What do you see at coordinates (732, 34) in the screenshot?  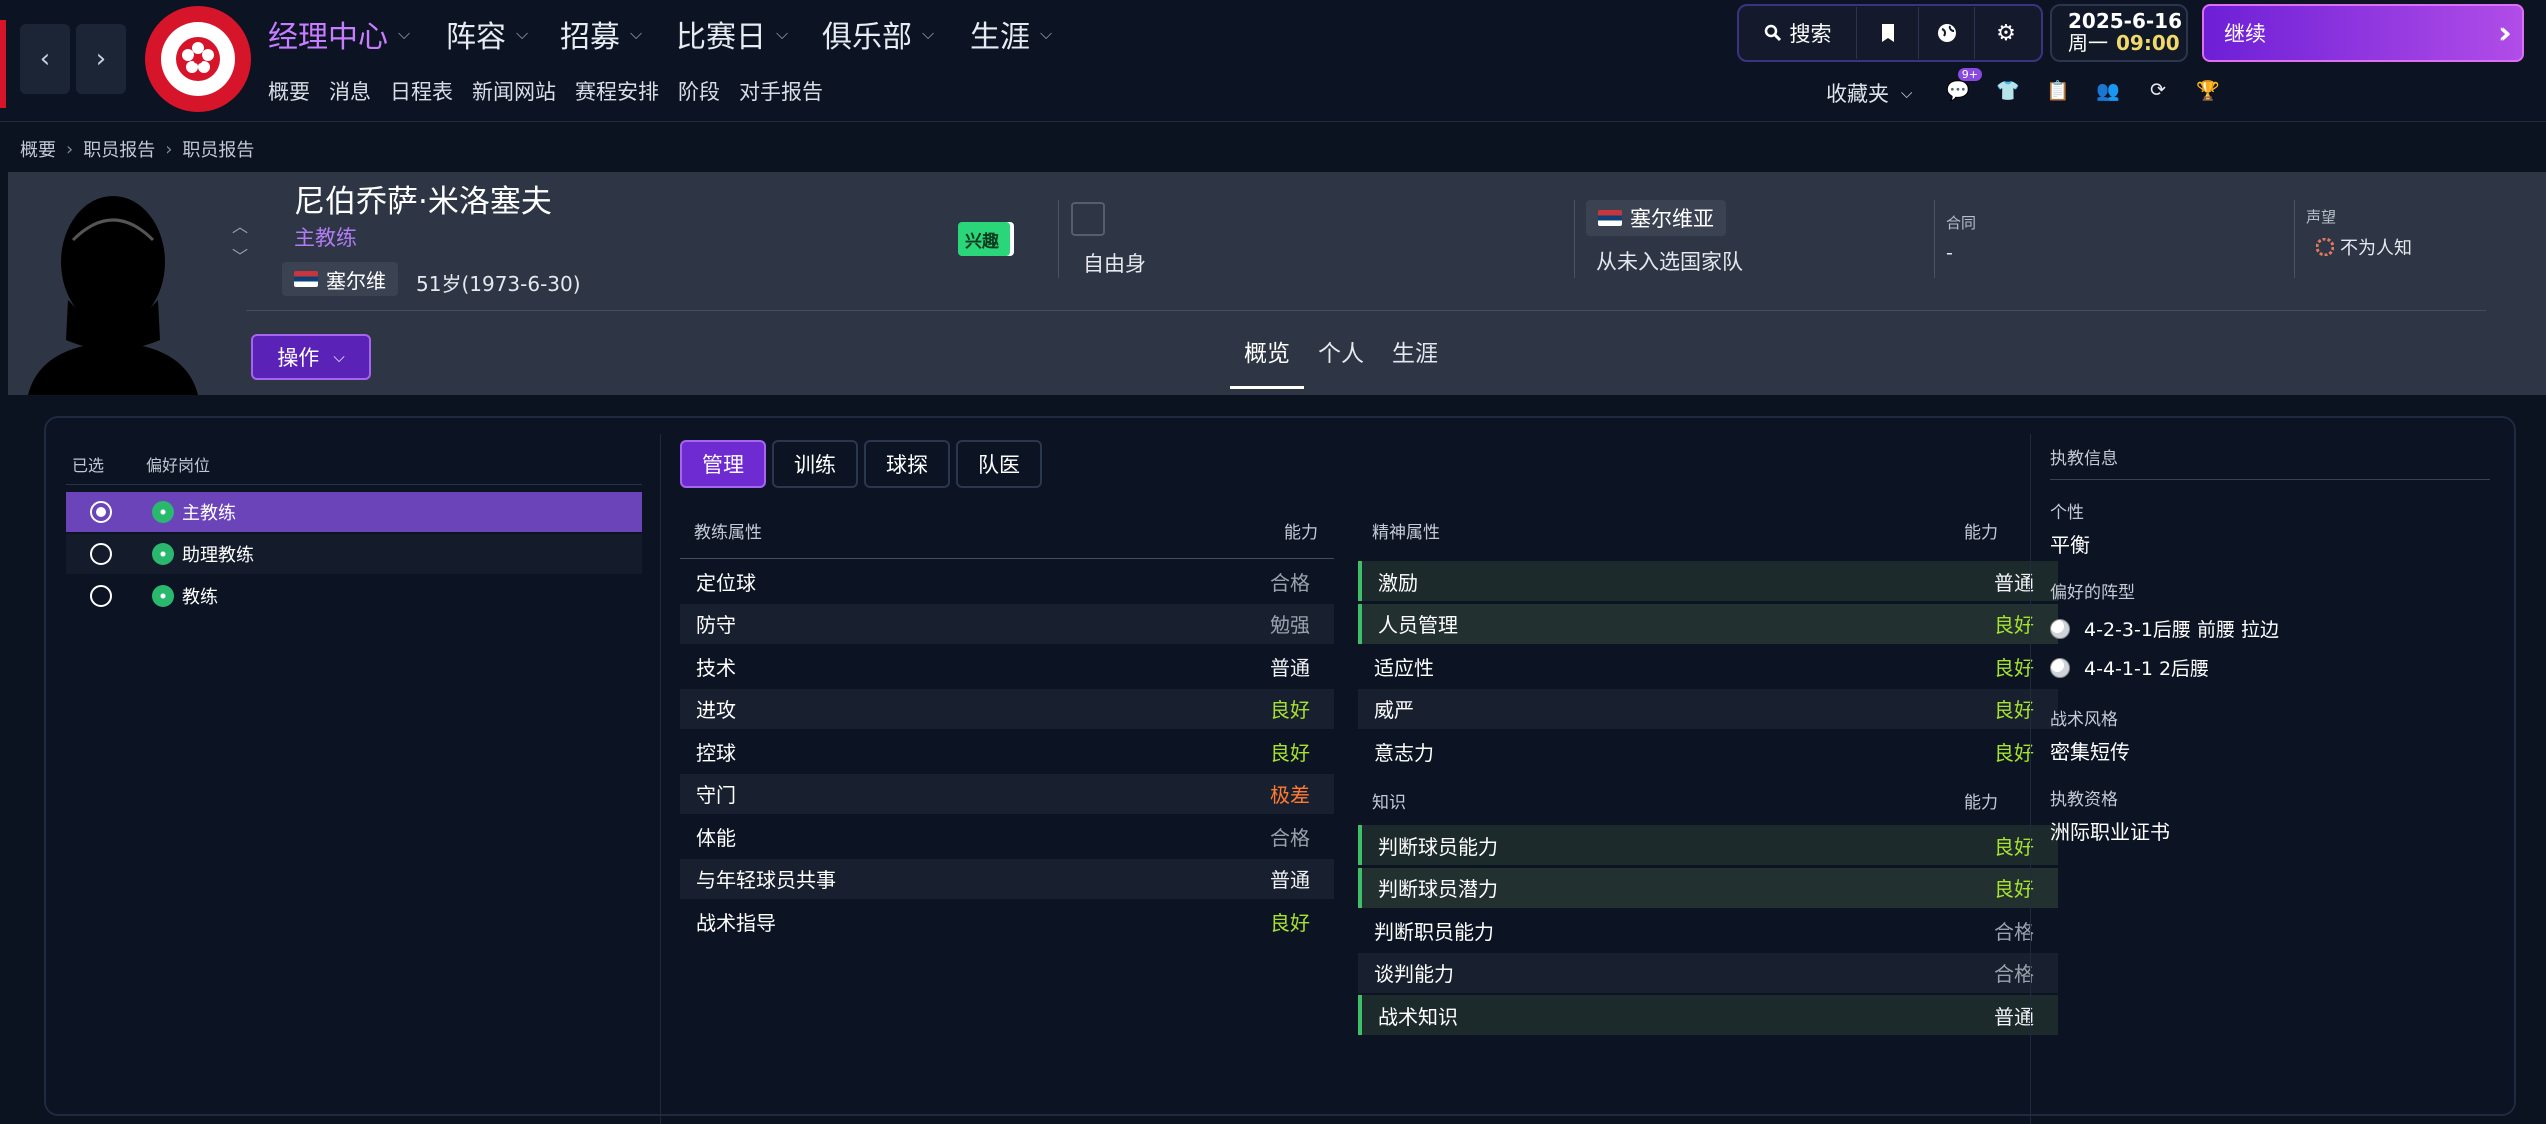 I see `menu-matchday: 比赛日 ⌵` at bounding box center [732, 34].